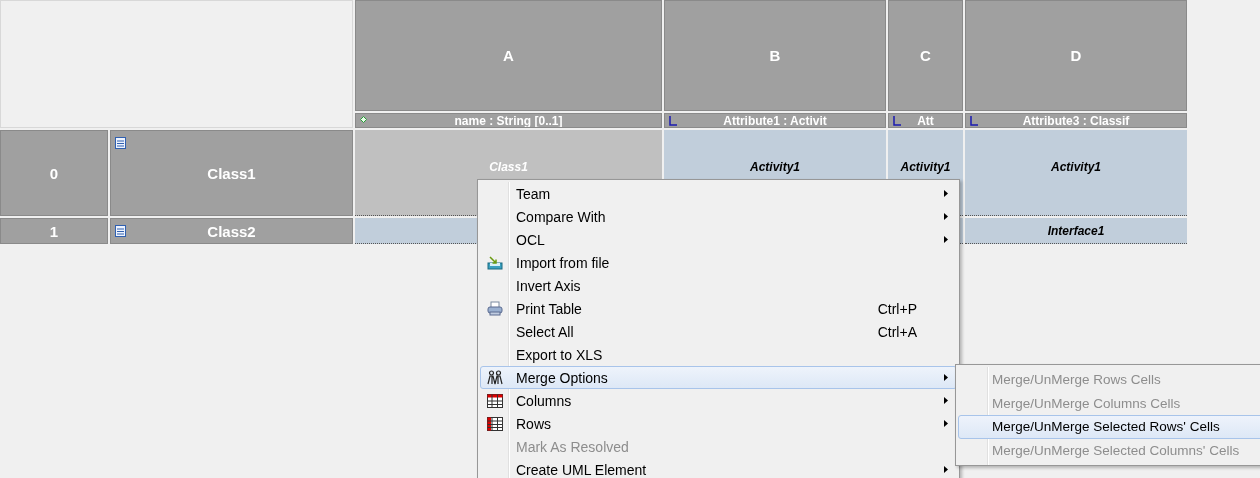 This screenshot has height=478, width=1260. What do you see at coordinates (1076, 231) in the screenshot?
I see `table-cell: Interface1` at bounding box center [1076, 231].